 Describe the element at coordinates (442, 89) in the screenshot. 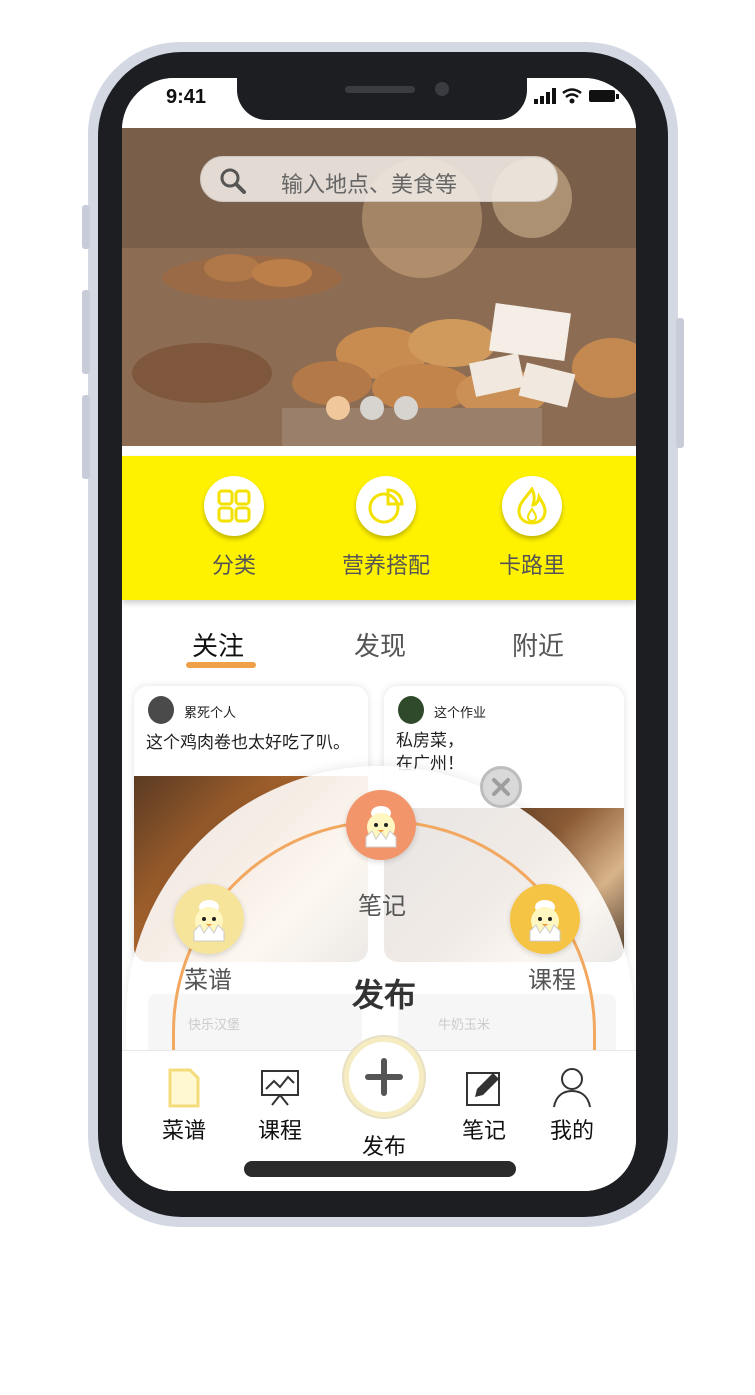

I see `front-camera` at that location.